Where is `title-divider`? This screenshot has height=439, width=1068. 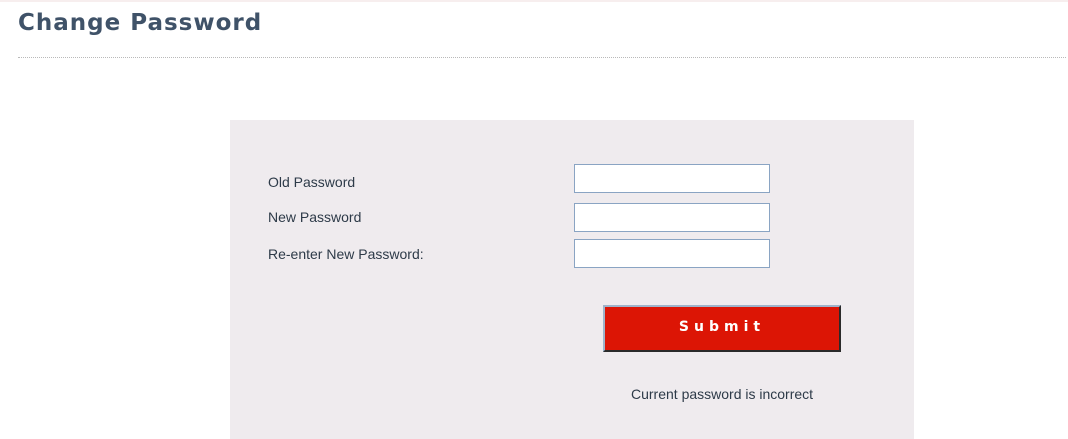 title-divider is located at coordinates (542, 57).